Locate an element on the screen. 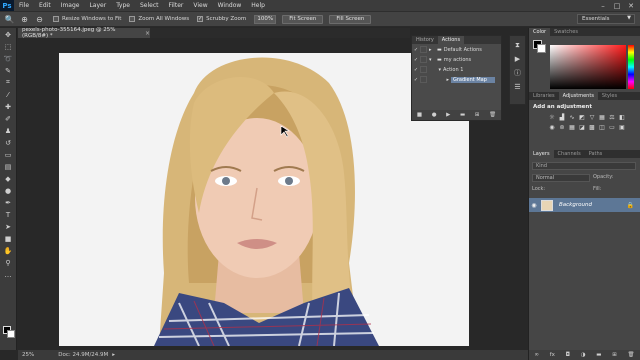 This screenshot has width=640, height=360. menu-type: Type is located at coordinates (123, 5).